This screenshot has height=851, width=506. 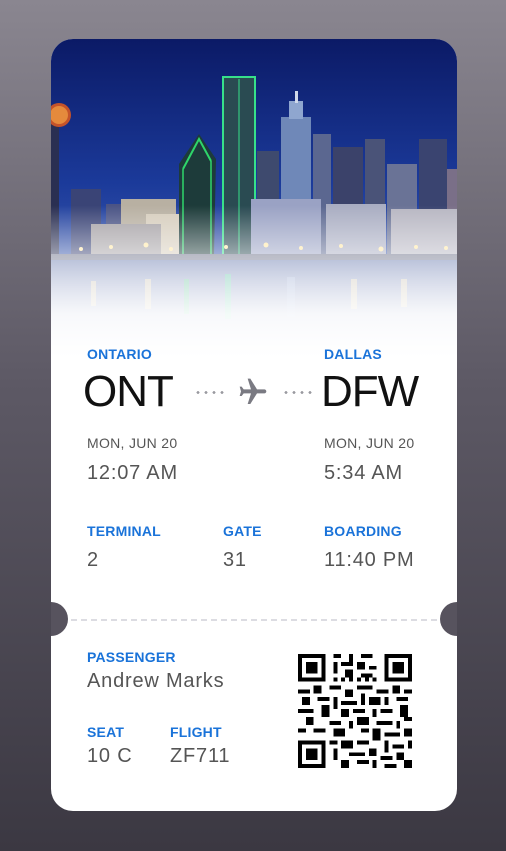 I want to click on seat-label: SEAT, so click(x=106, y=732).